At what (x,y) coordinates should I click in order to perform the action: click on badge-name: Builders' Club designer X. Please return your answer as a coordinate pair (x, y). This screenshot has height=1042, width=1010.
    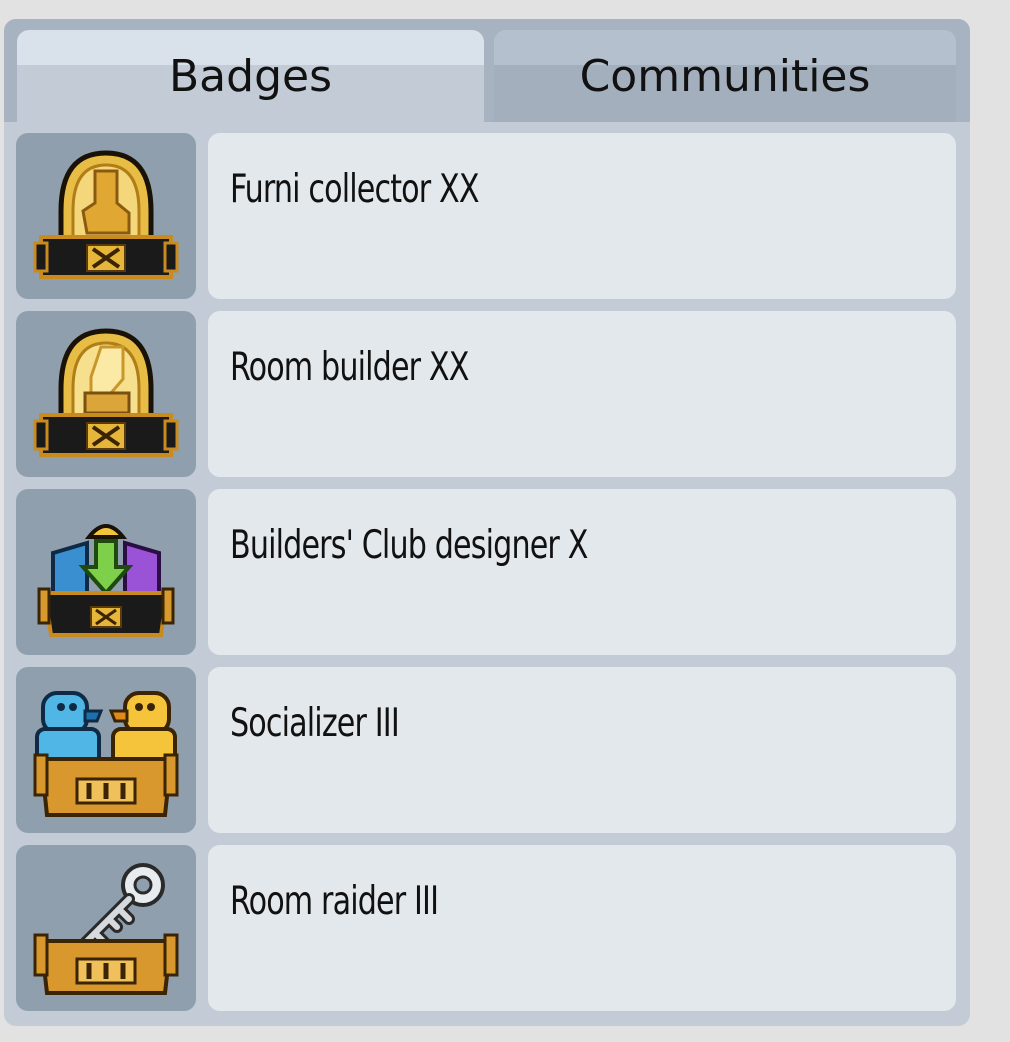
    Looking at the image, I should click on (582, 572).